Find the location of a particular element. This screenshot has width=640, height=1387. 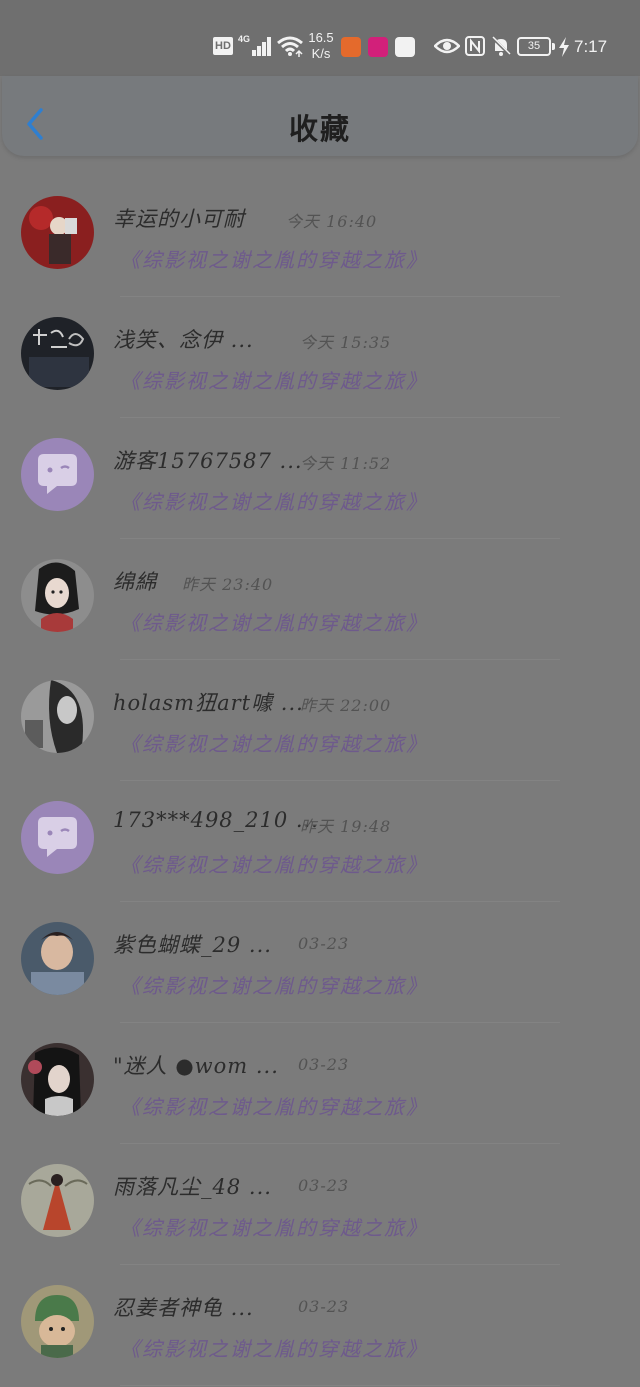

timestamp: 今天 16:40 is located at coordinates (332, 221).